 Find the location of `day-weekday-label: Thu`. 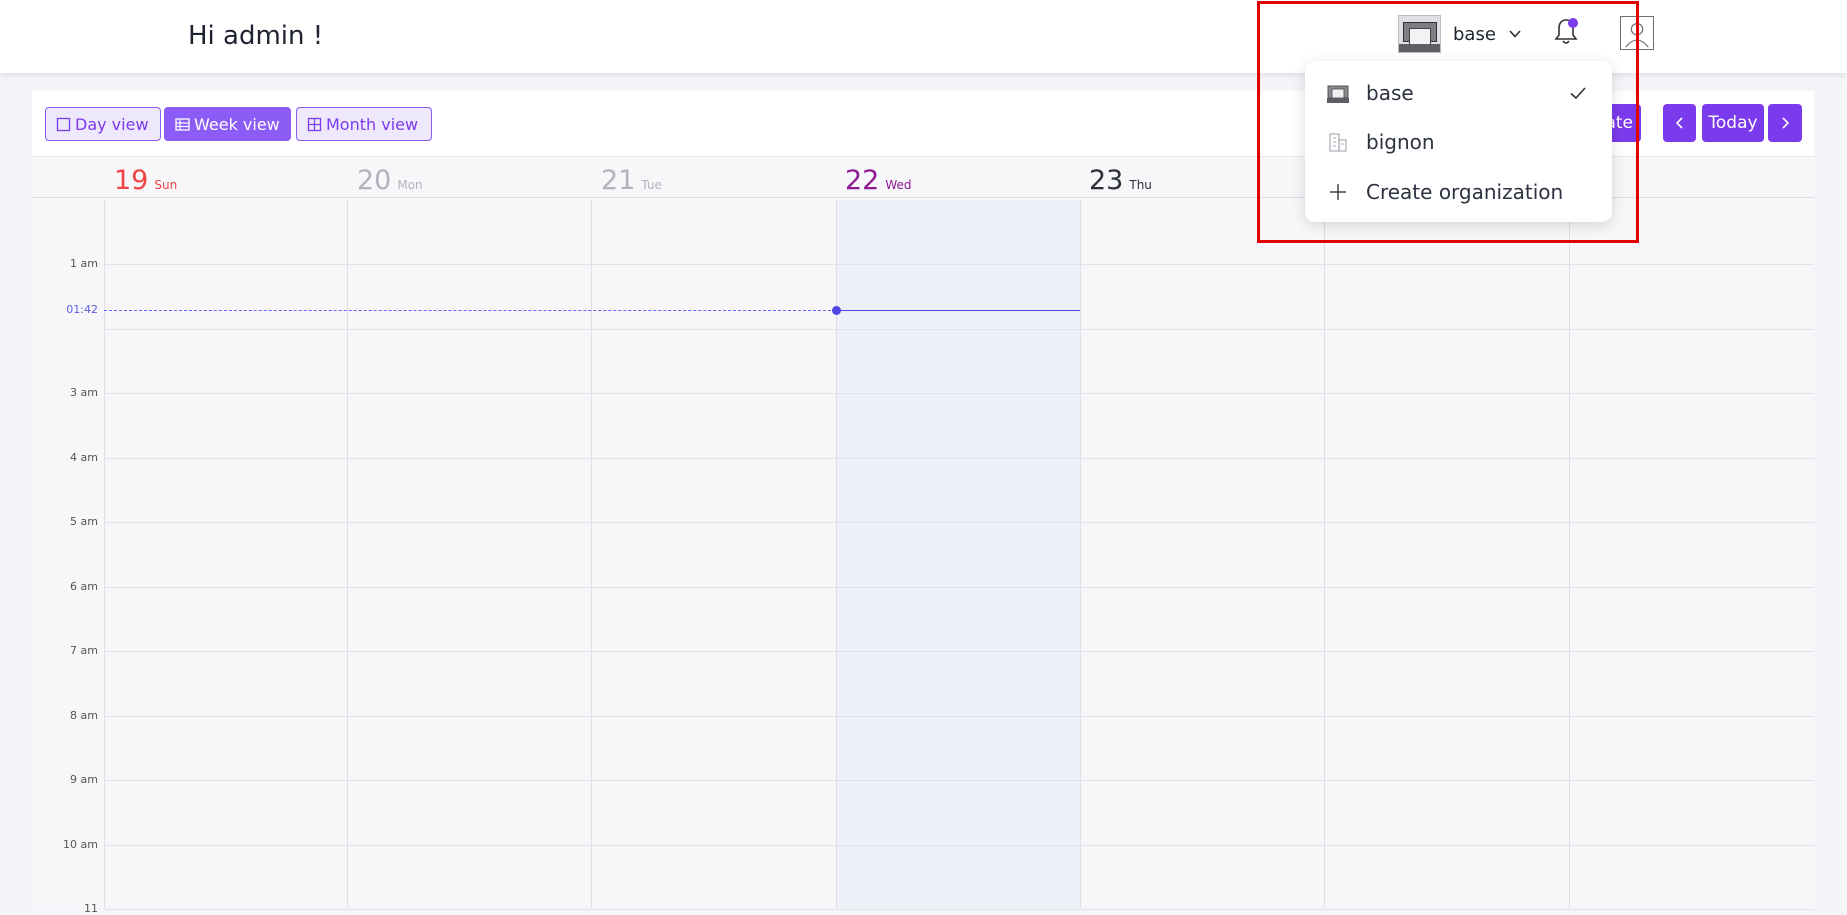

day-weekday-label: Thu is located at coordinates (1140, 185).